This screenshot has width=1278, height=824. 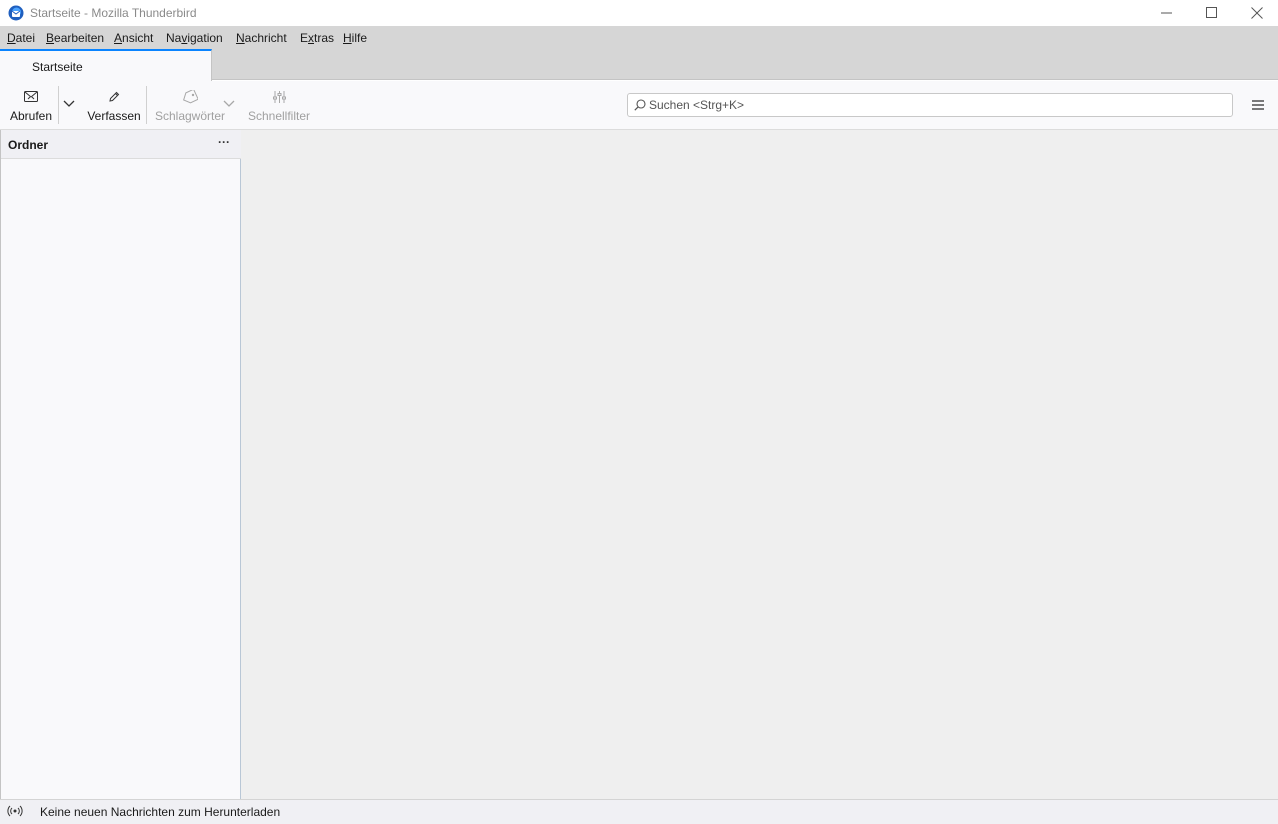 I want to click on tab-label: Startseite, so click(x=57, y=67).